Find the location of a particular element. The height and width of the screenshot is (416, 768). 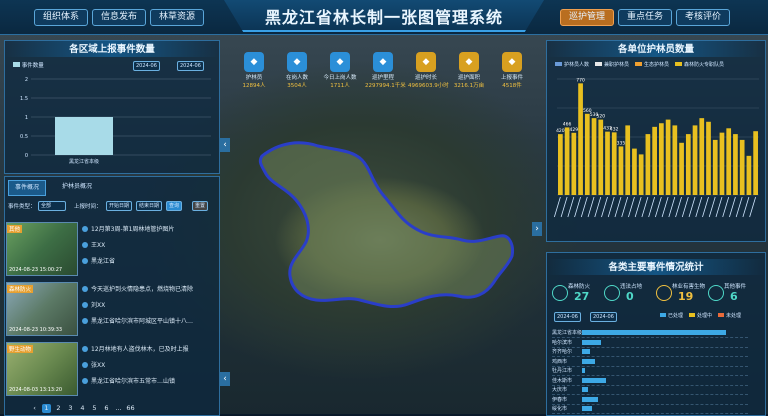

nav-forest-resources: 林草资源 is located at coordinates (177, 17).